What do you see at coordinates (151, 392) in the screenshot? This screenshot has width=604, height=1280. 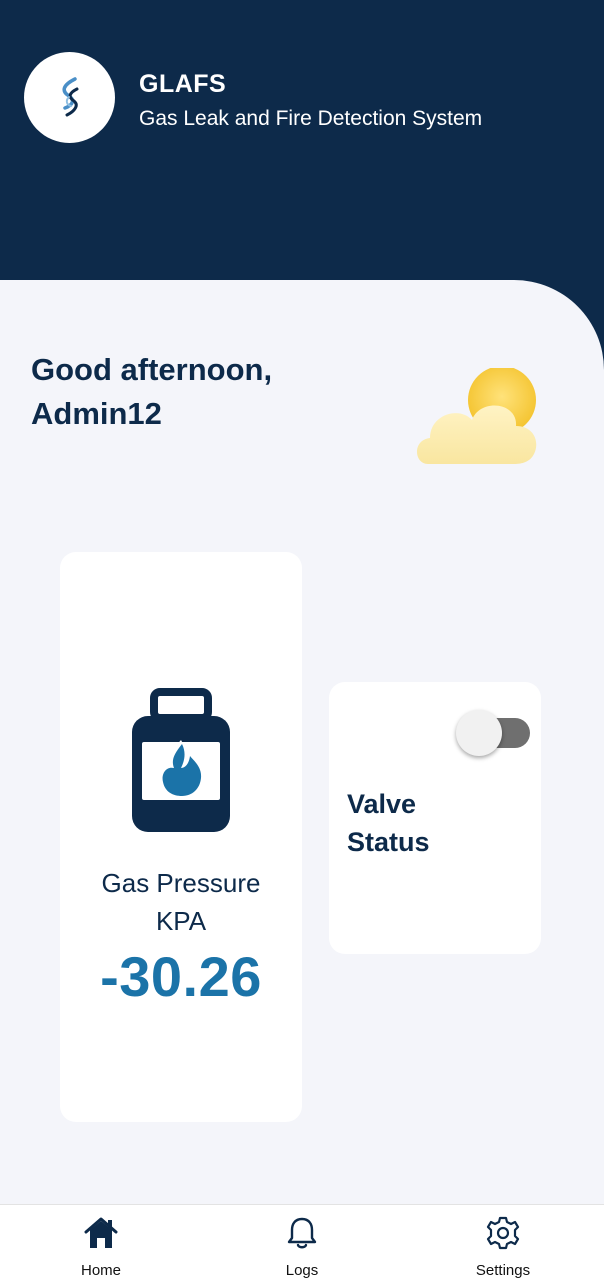 I see `greeting-text: Good afternoon, Admin12` at bounding box center [151, 392].